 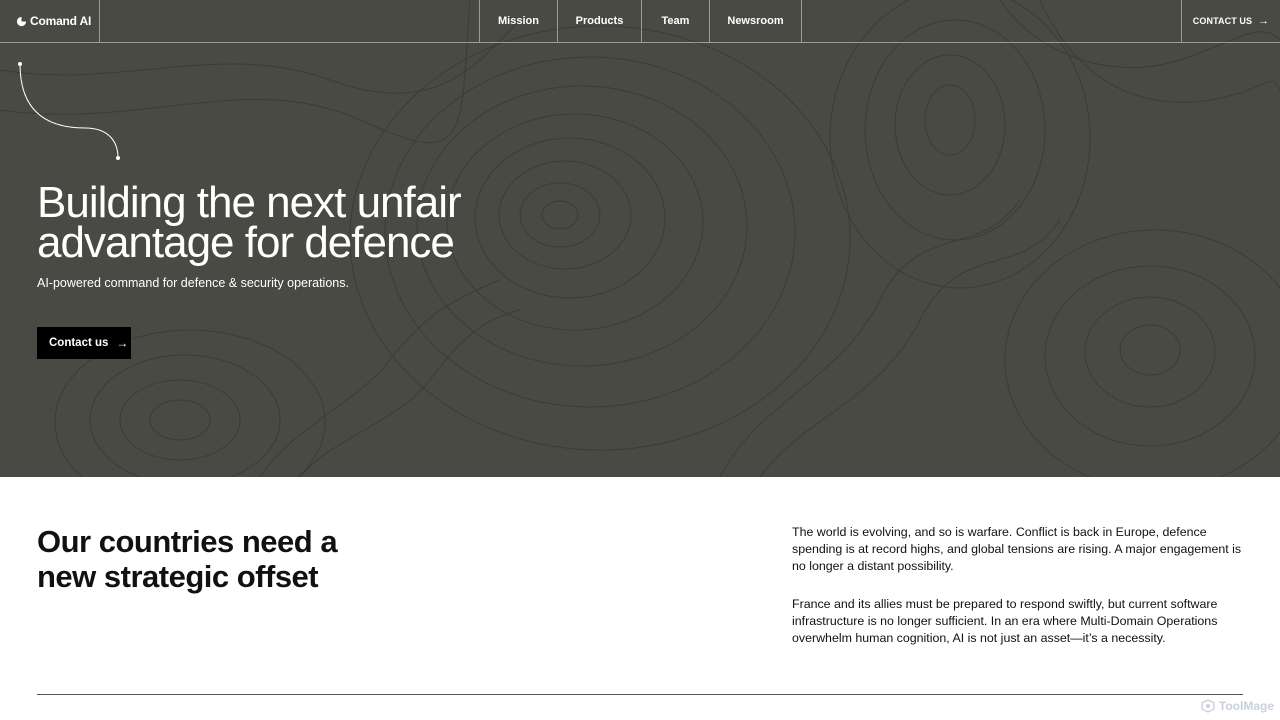 I want to click on watermark-icon, so click(x=1208, y=706).